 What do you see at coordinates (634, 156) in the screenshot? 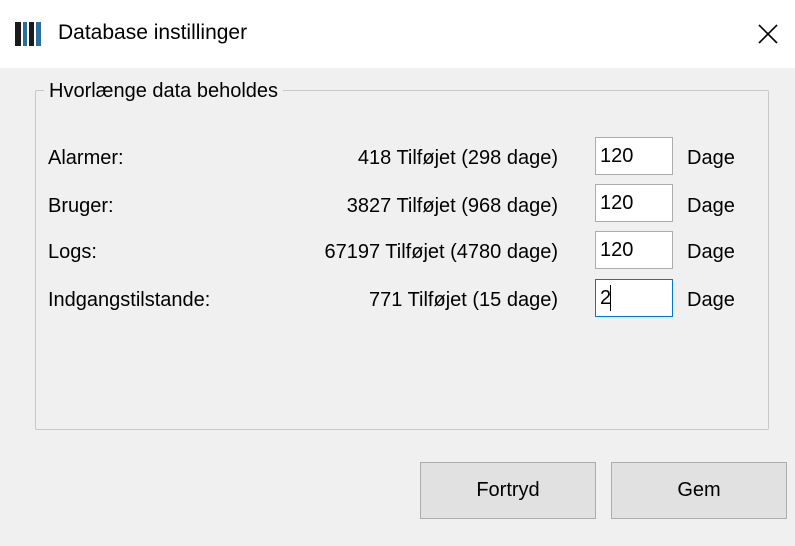
I see `alarms-days-input` at bounding box center [634, 156].